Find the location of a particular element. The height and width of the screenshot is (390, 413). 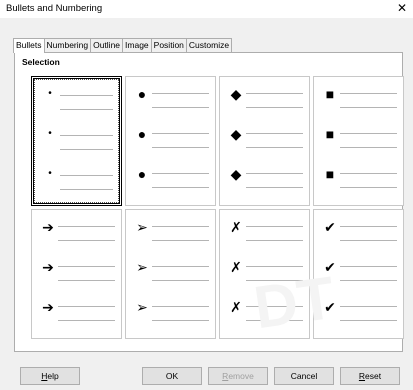

tab-customize: Customize is located at coordinates (209, 45).